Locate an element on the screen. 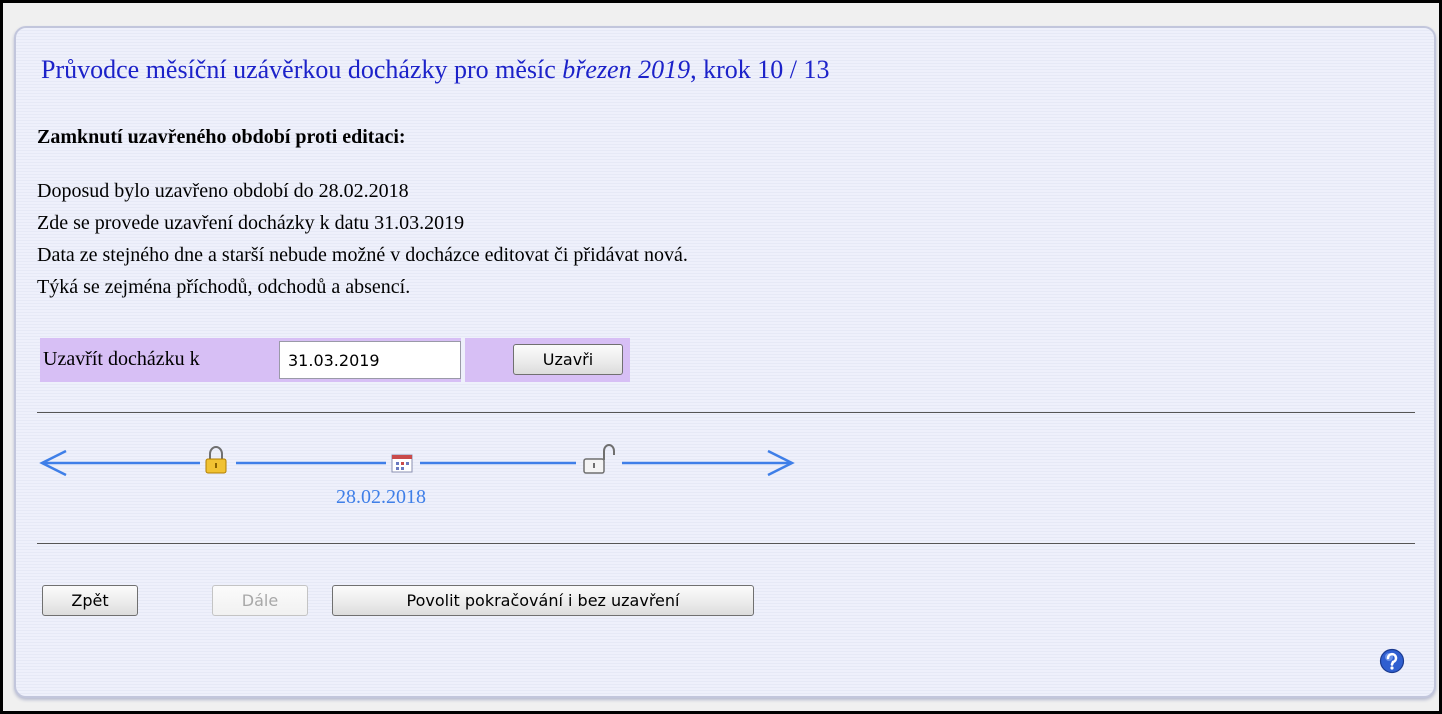 The width and height of the screenshot is (1442, 714). divider-top is located at coordinates (726, 412).